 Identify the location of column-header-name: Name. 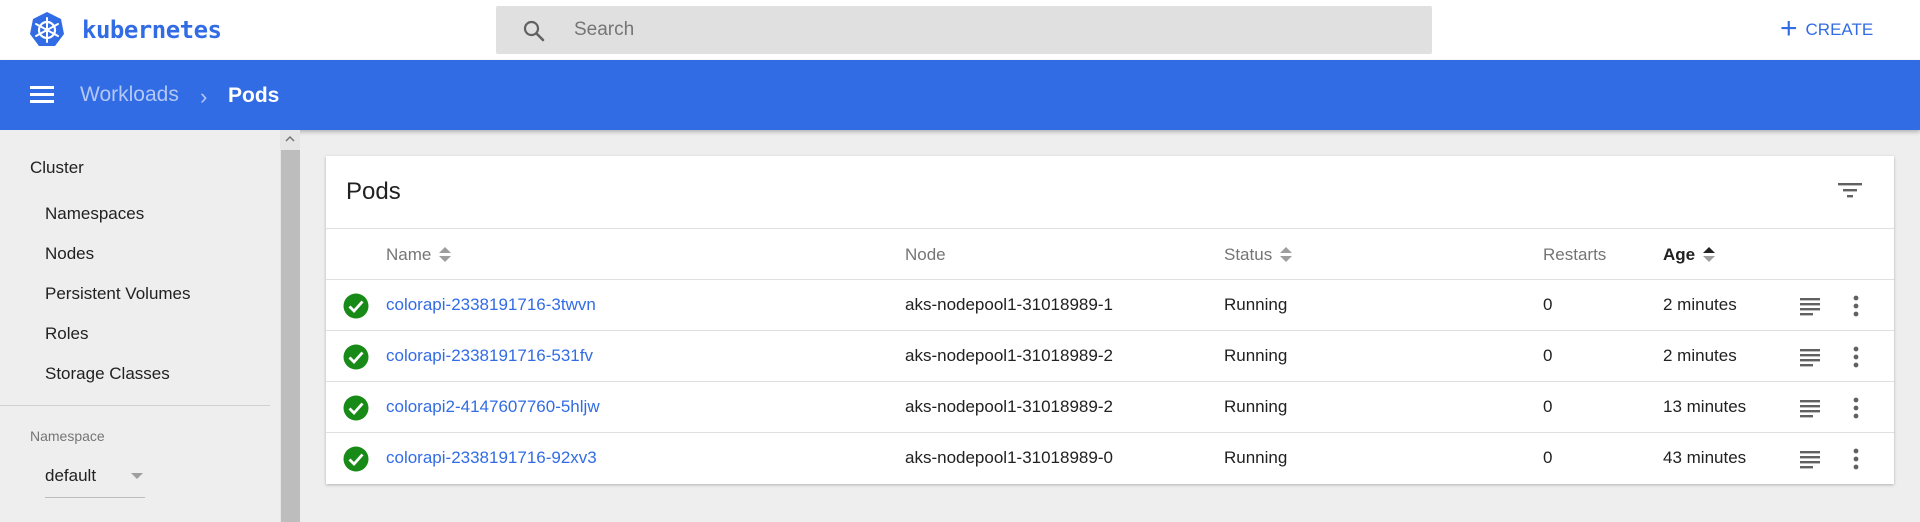
(419, 255).